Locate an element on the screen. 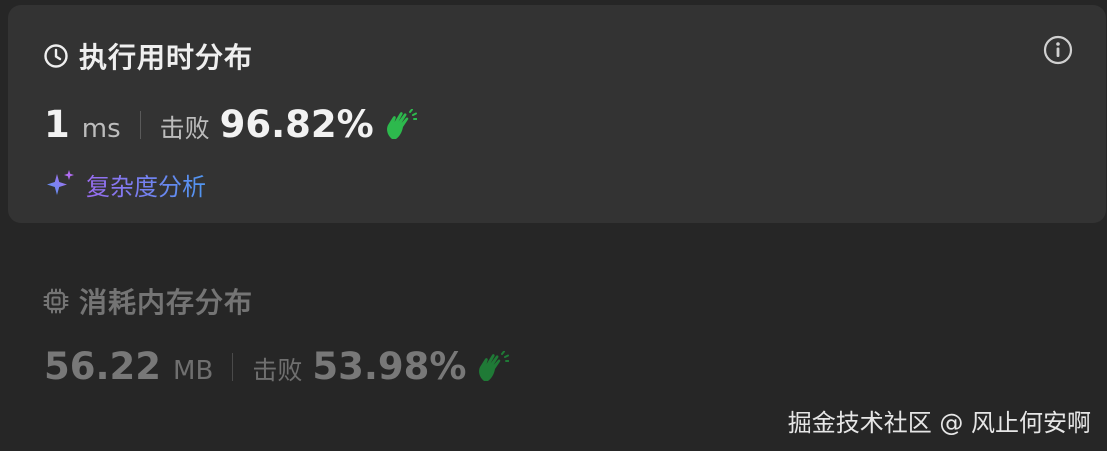 The height and width of the screenshot is (451, 1107). memory-value: 56.22 is located at coordinates (103, 366).